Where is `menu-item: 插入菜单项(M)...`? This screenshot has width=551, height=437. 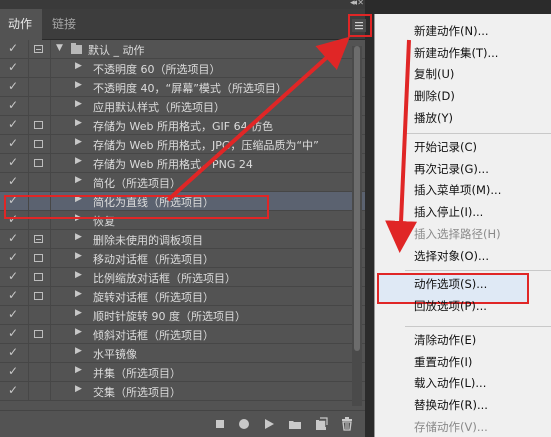 menu-item: 插入菜单项(M)... is located at coordinates (457, 190).